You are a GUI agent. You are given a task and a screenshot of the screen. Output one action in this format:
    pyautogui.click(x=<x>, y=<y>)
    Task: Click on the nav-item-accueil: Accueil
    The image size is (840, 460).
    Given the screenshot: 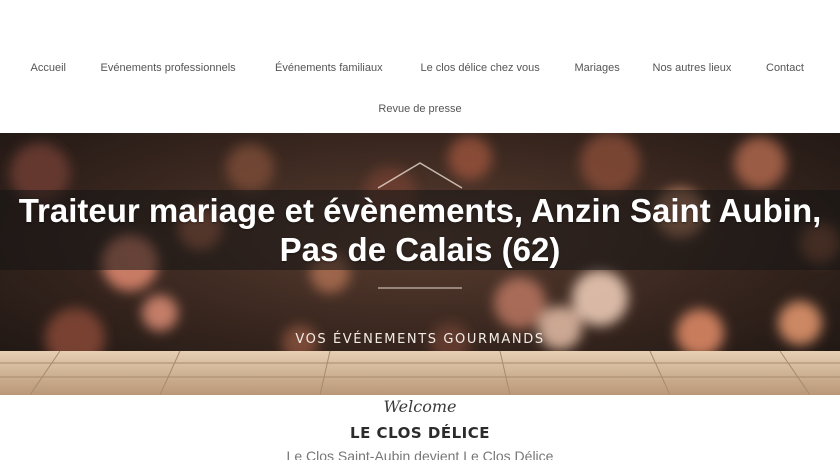 What is the action you would take?
    pyautogui.click(x=48, y=68)
    